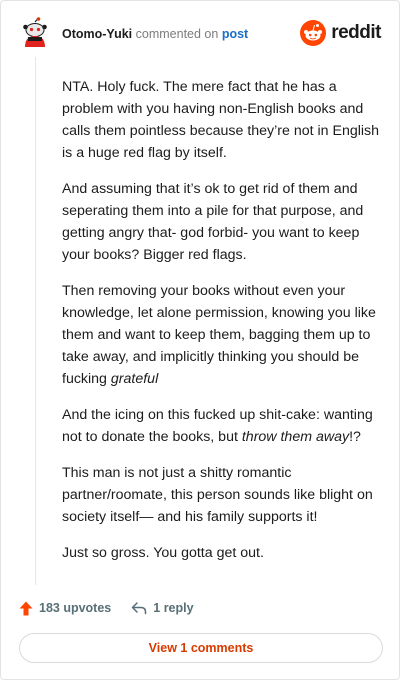 Image resolution: width=400 pixels, height=680 pixels. I want to click on reddit-brand: reddit, so click(340, 33).